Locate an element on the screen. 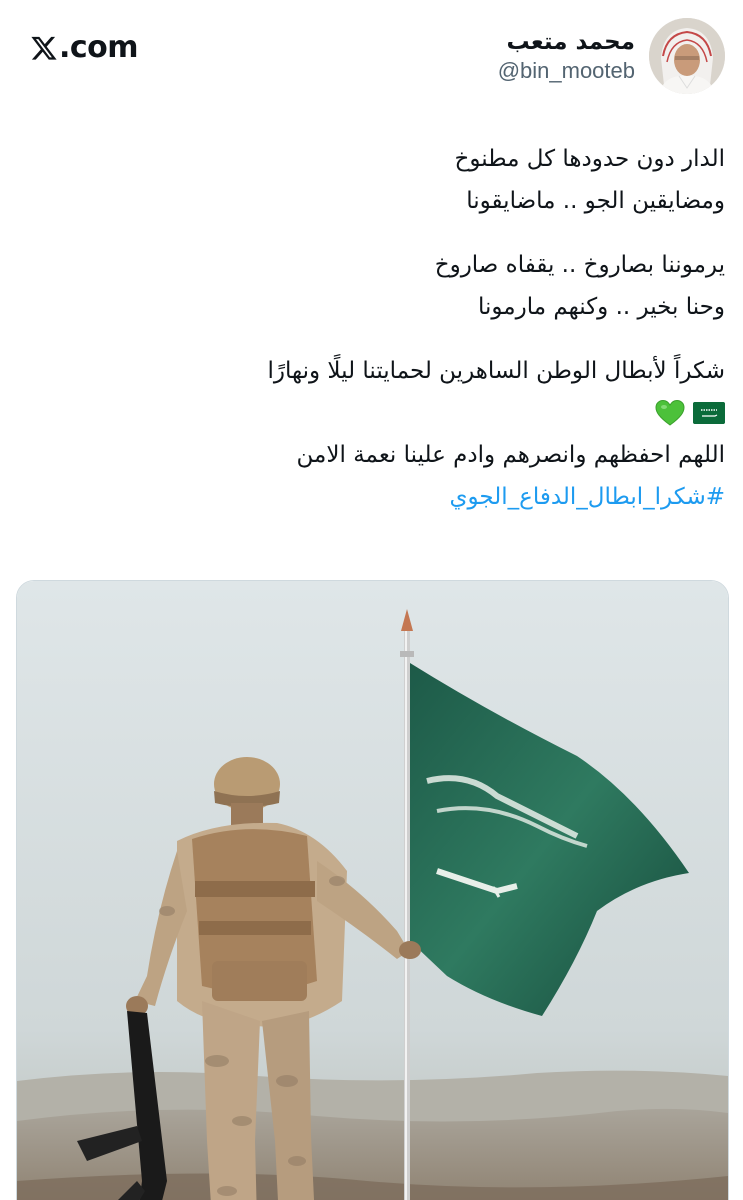 This screenshot has width=743, height=1200. avatar is located at coordinates (687, 56).